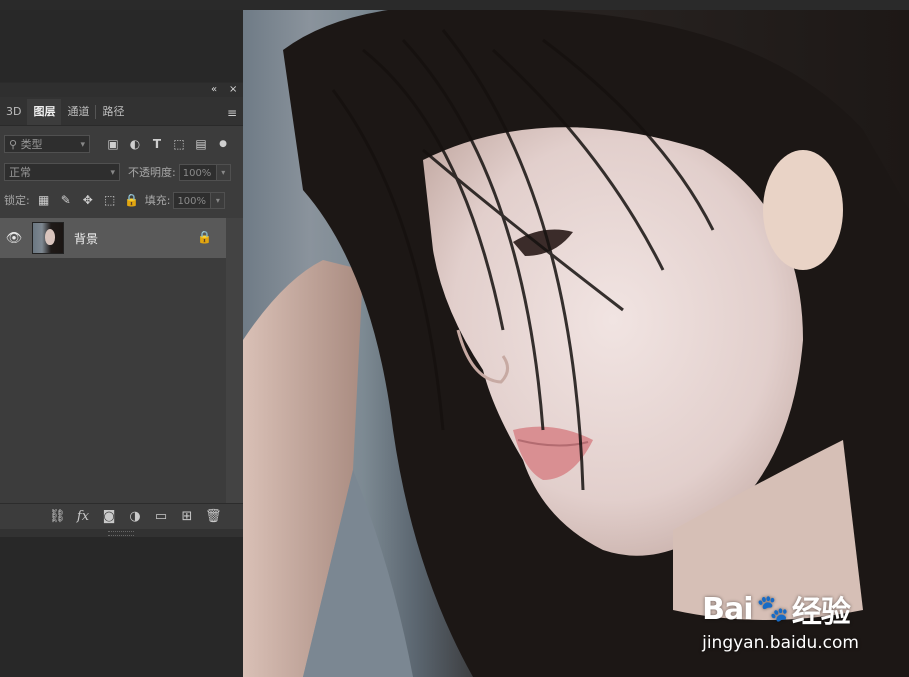 Image resolution: width=909 pixels, height=677 pixels. What do you see at coordinates (121, 90) in the screenshot?
I see `panel-header: « ×` at bounding box center [121, 90].